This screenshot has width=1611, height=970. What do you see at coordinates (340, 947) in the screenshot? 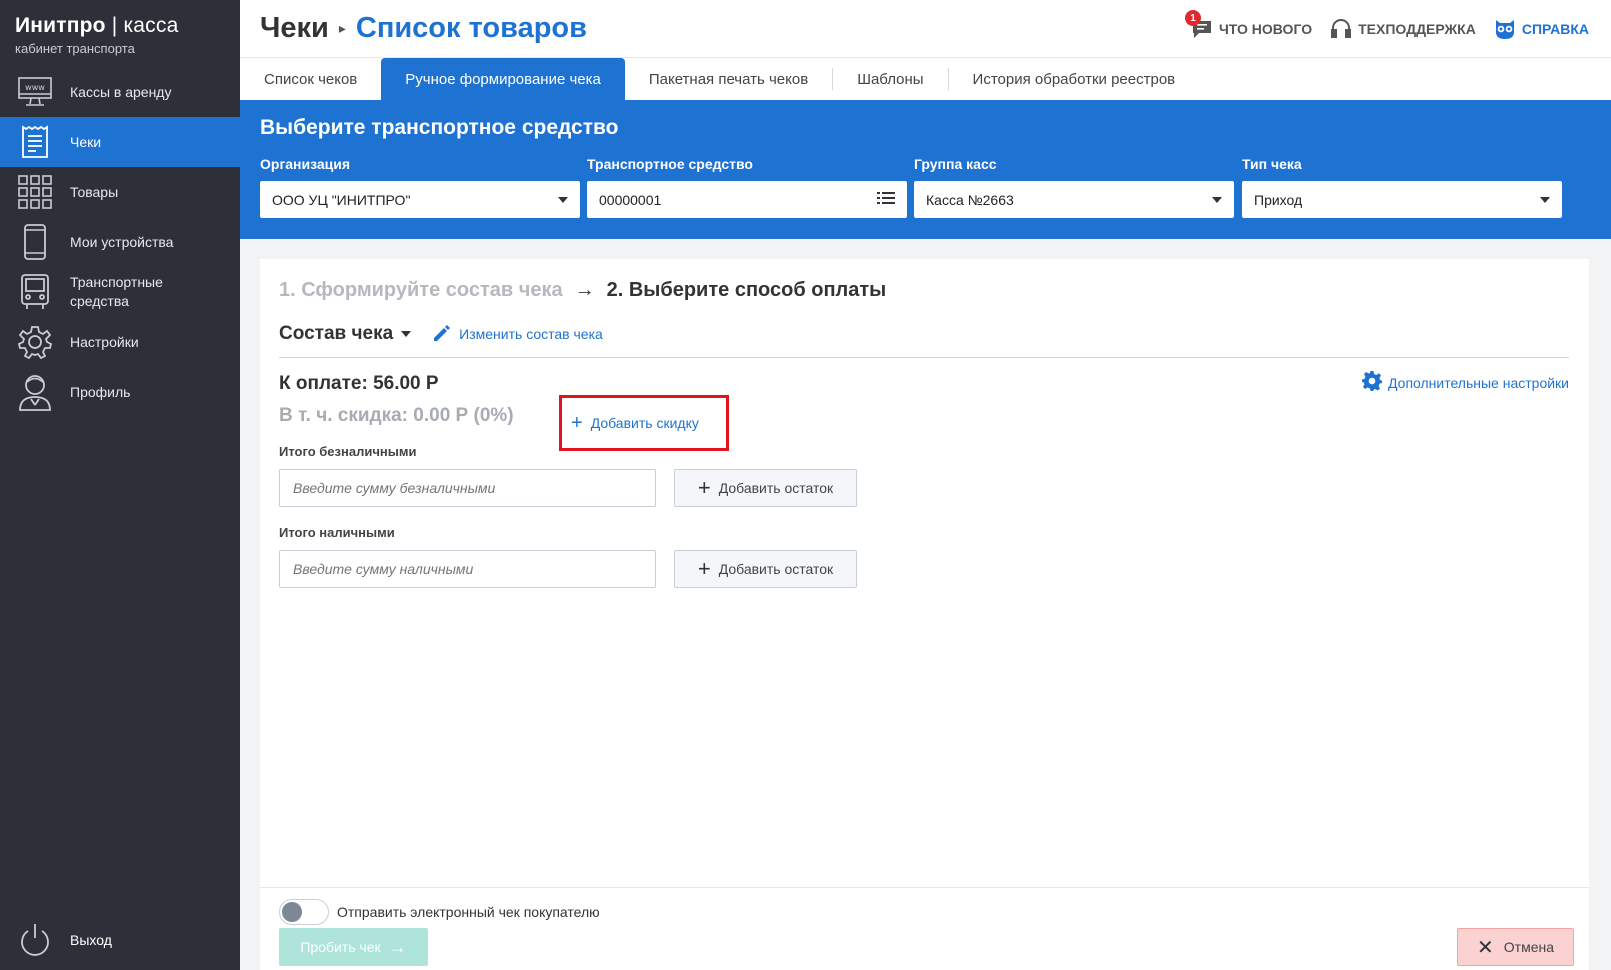
I see `submit-receipt-label: Пробить чек` at bounding box center [340, 947].